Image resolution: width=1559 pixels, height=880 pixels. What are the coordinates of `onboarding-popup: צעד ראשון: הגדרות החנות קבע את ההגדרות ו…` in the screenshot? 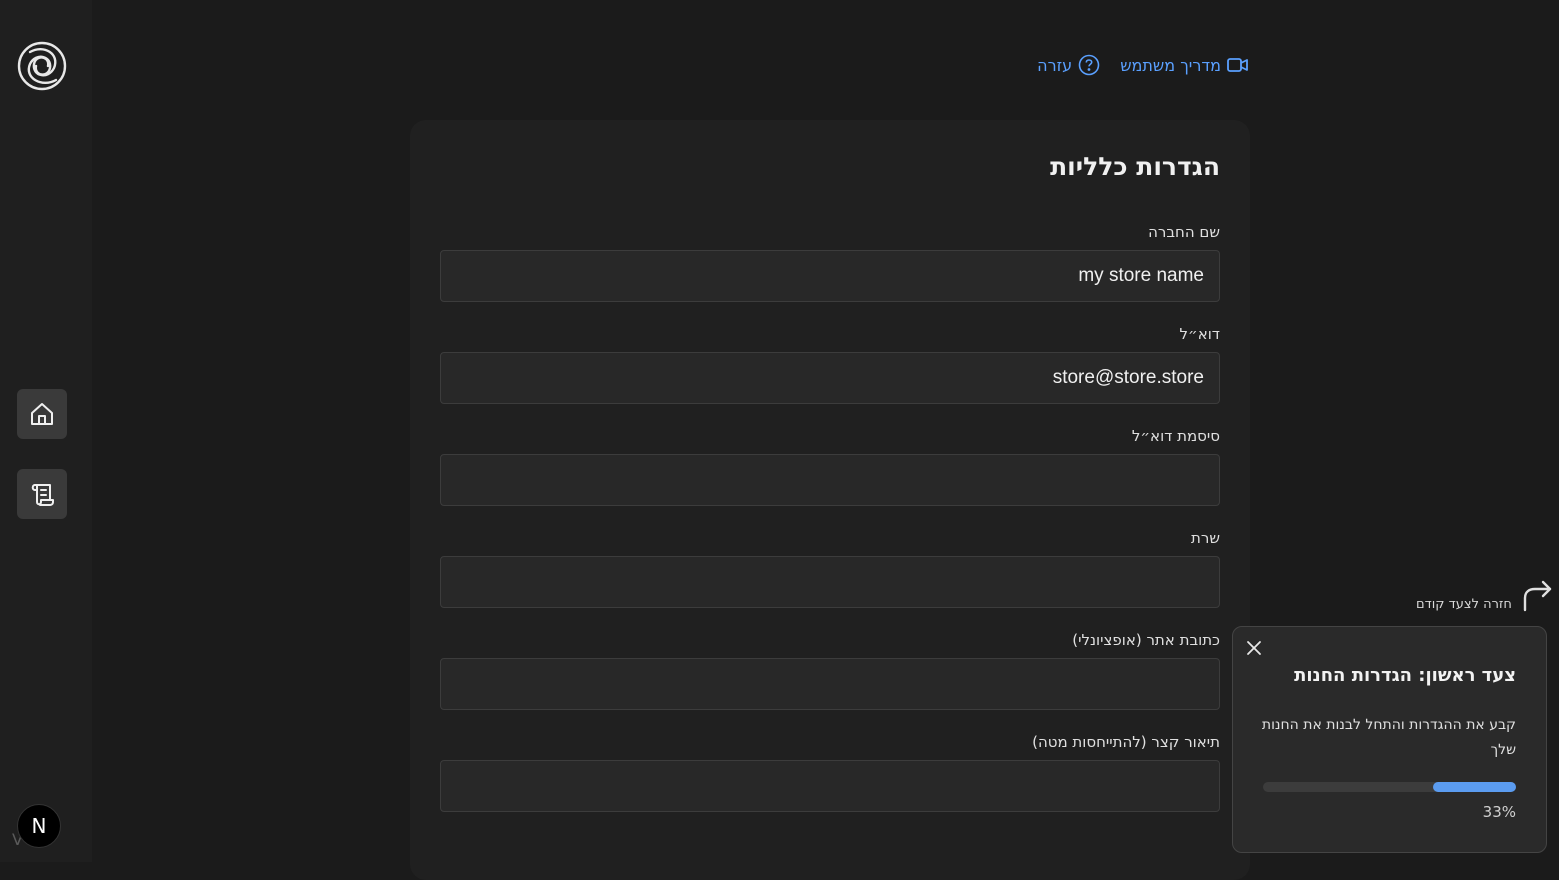 It's located at (1389, 739).